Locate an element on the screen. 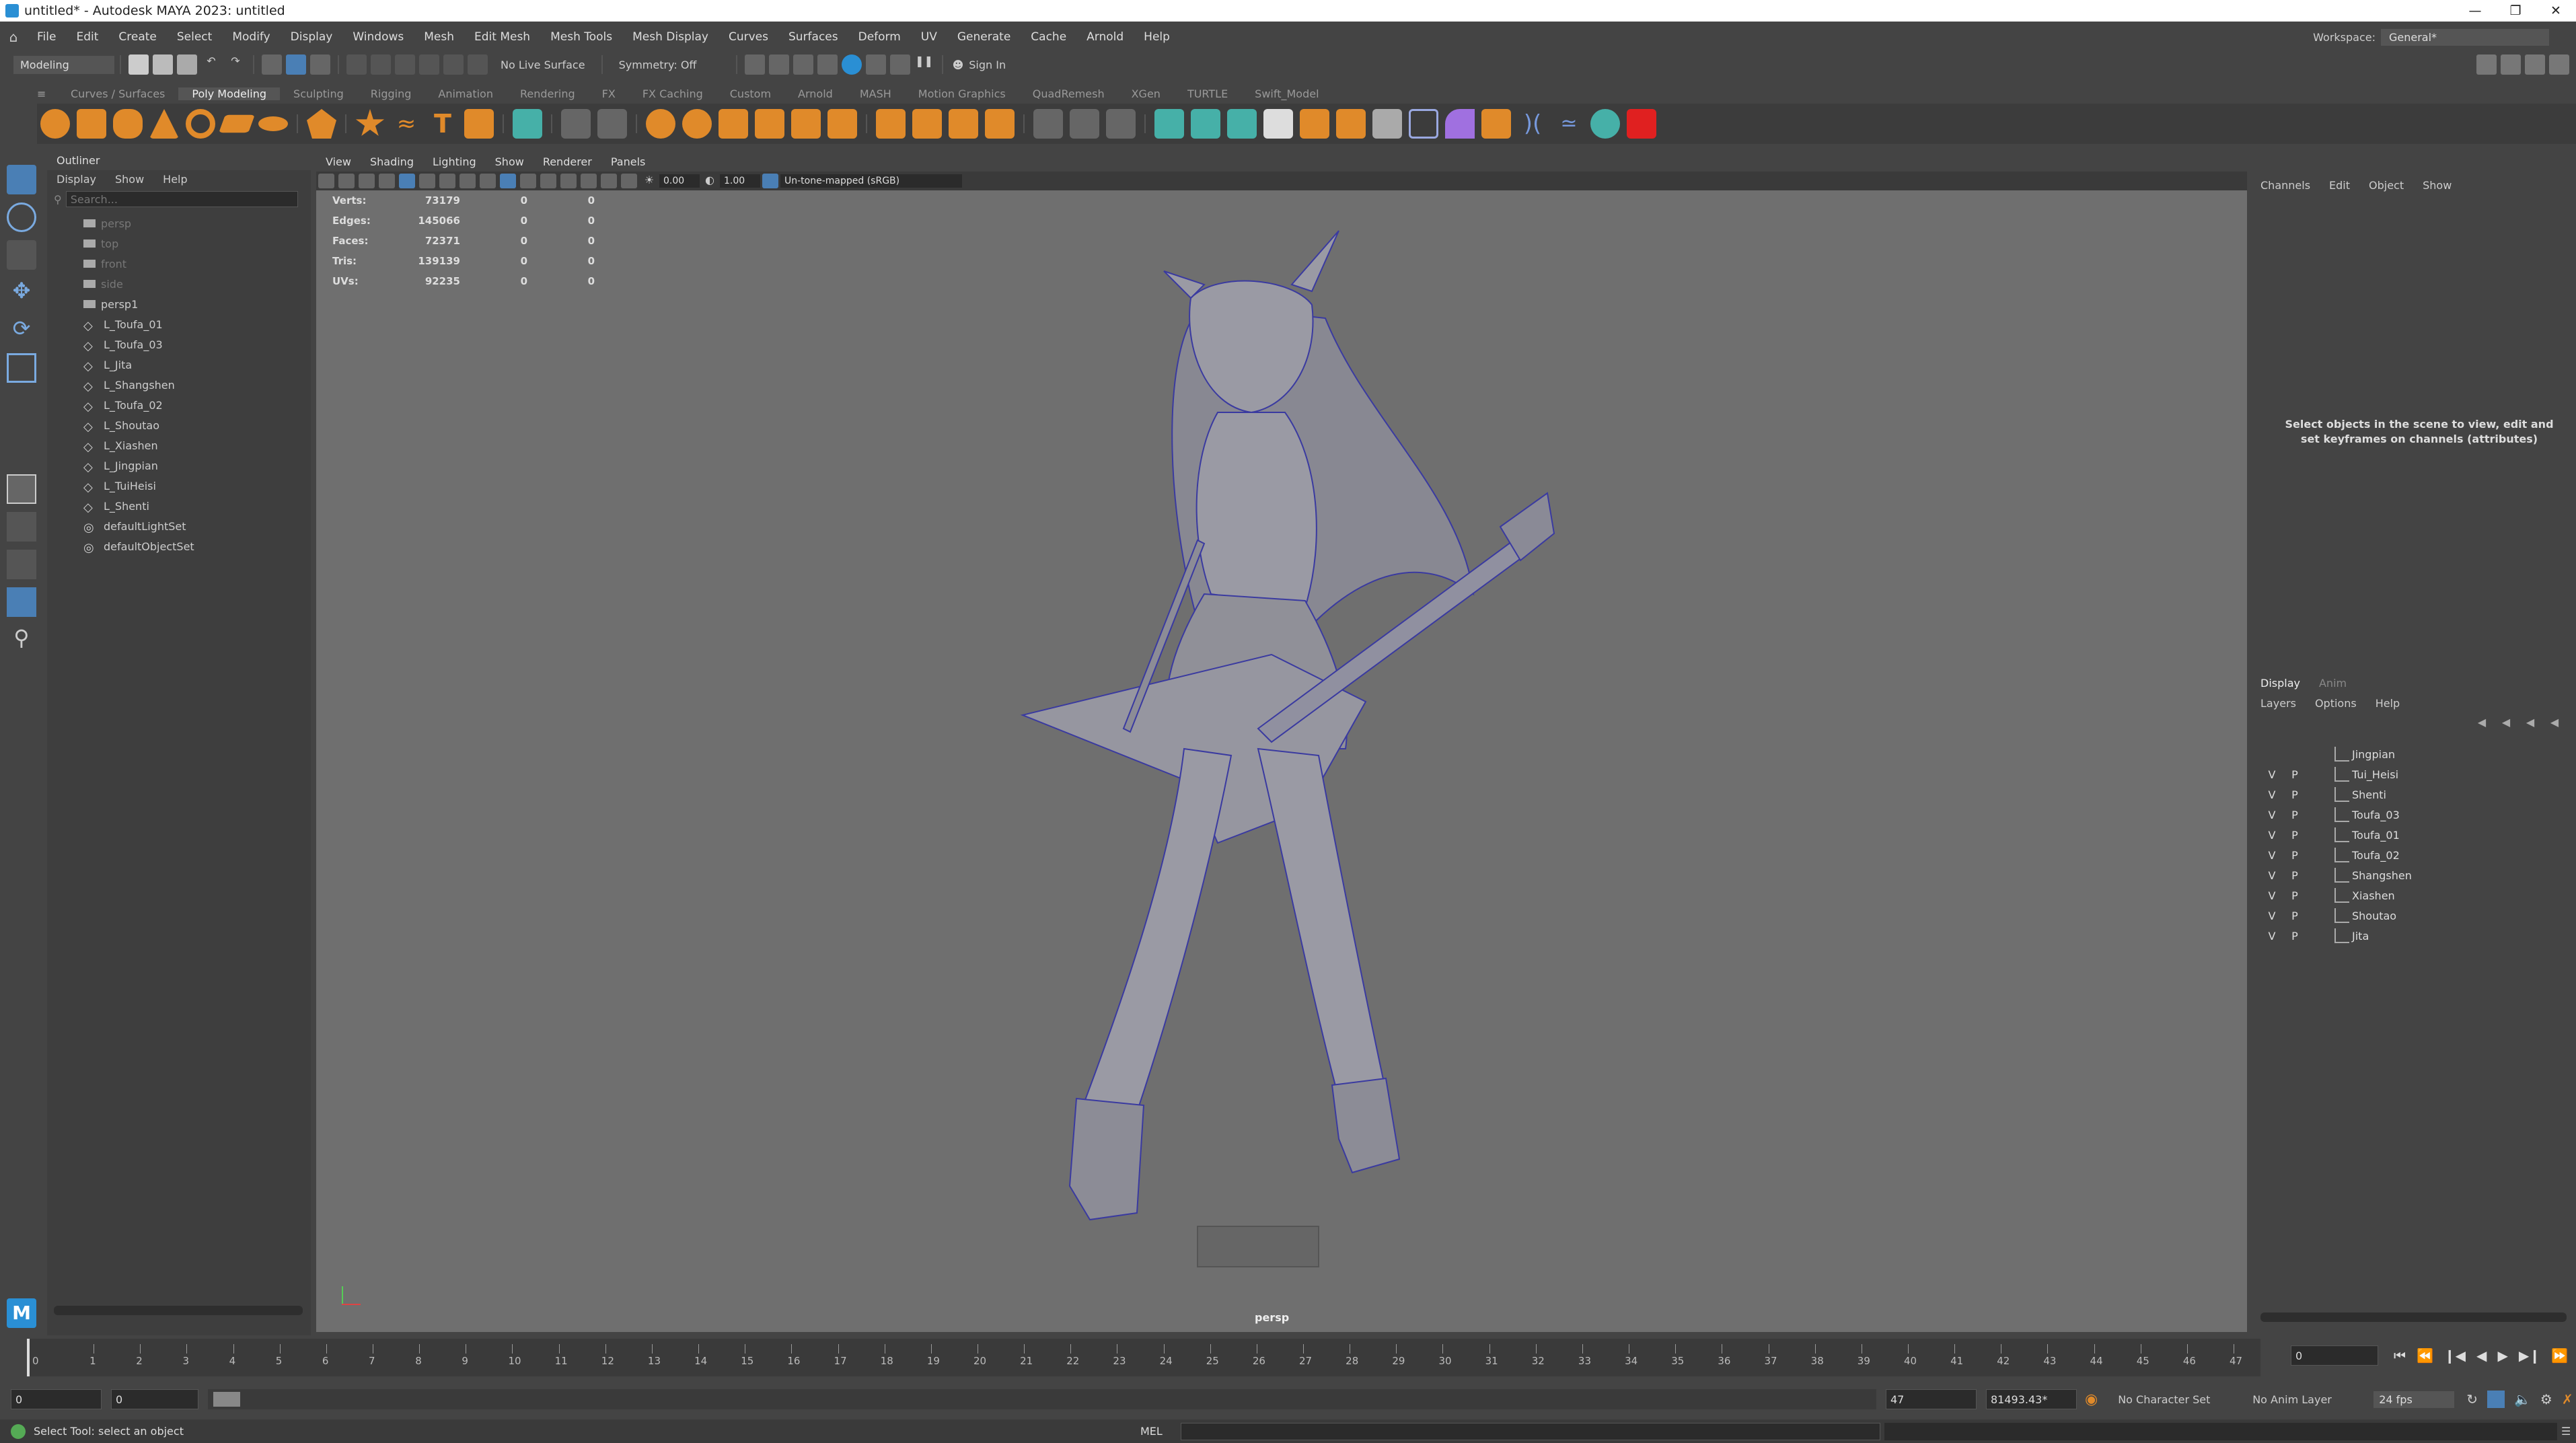 This screenshot has height=1443, width=2576. undo-icon: ↶ is located at coordinates (211, 64).